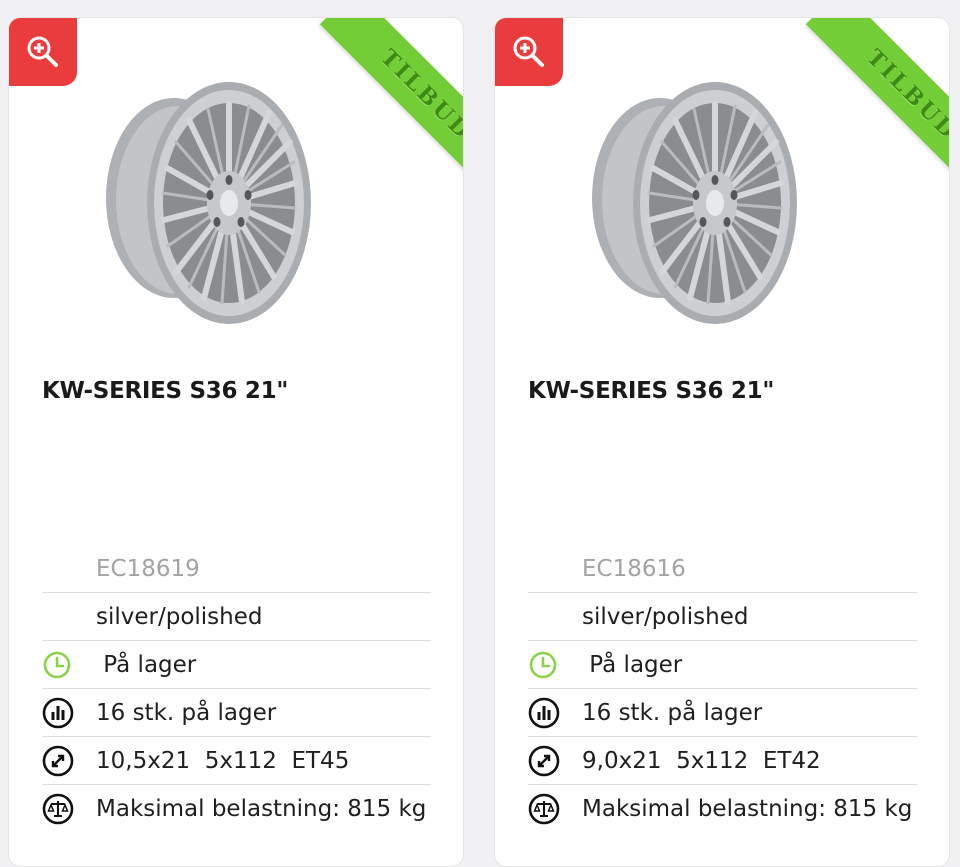  I want to click on product-code: EC18619, so click(148, 568).